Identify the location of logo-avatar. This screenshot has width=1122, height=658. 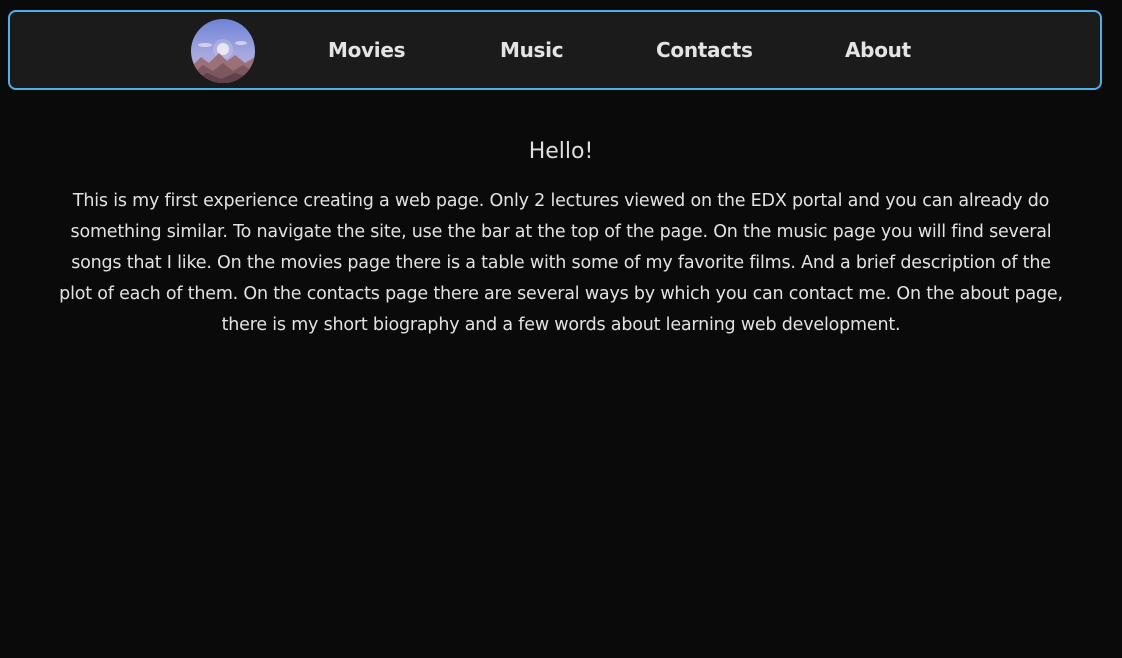
(223, 51).